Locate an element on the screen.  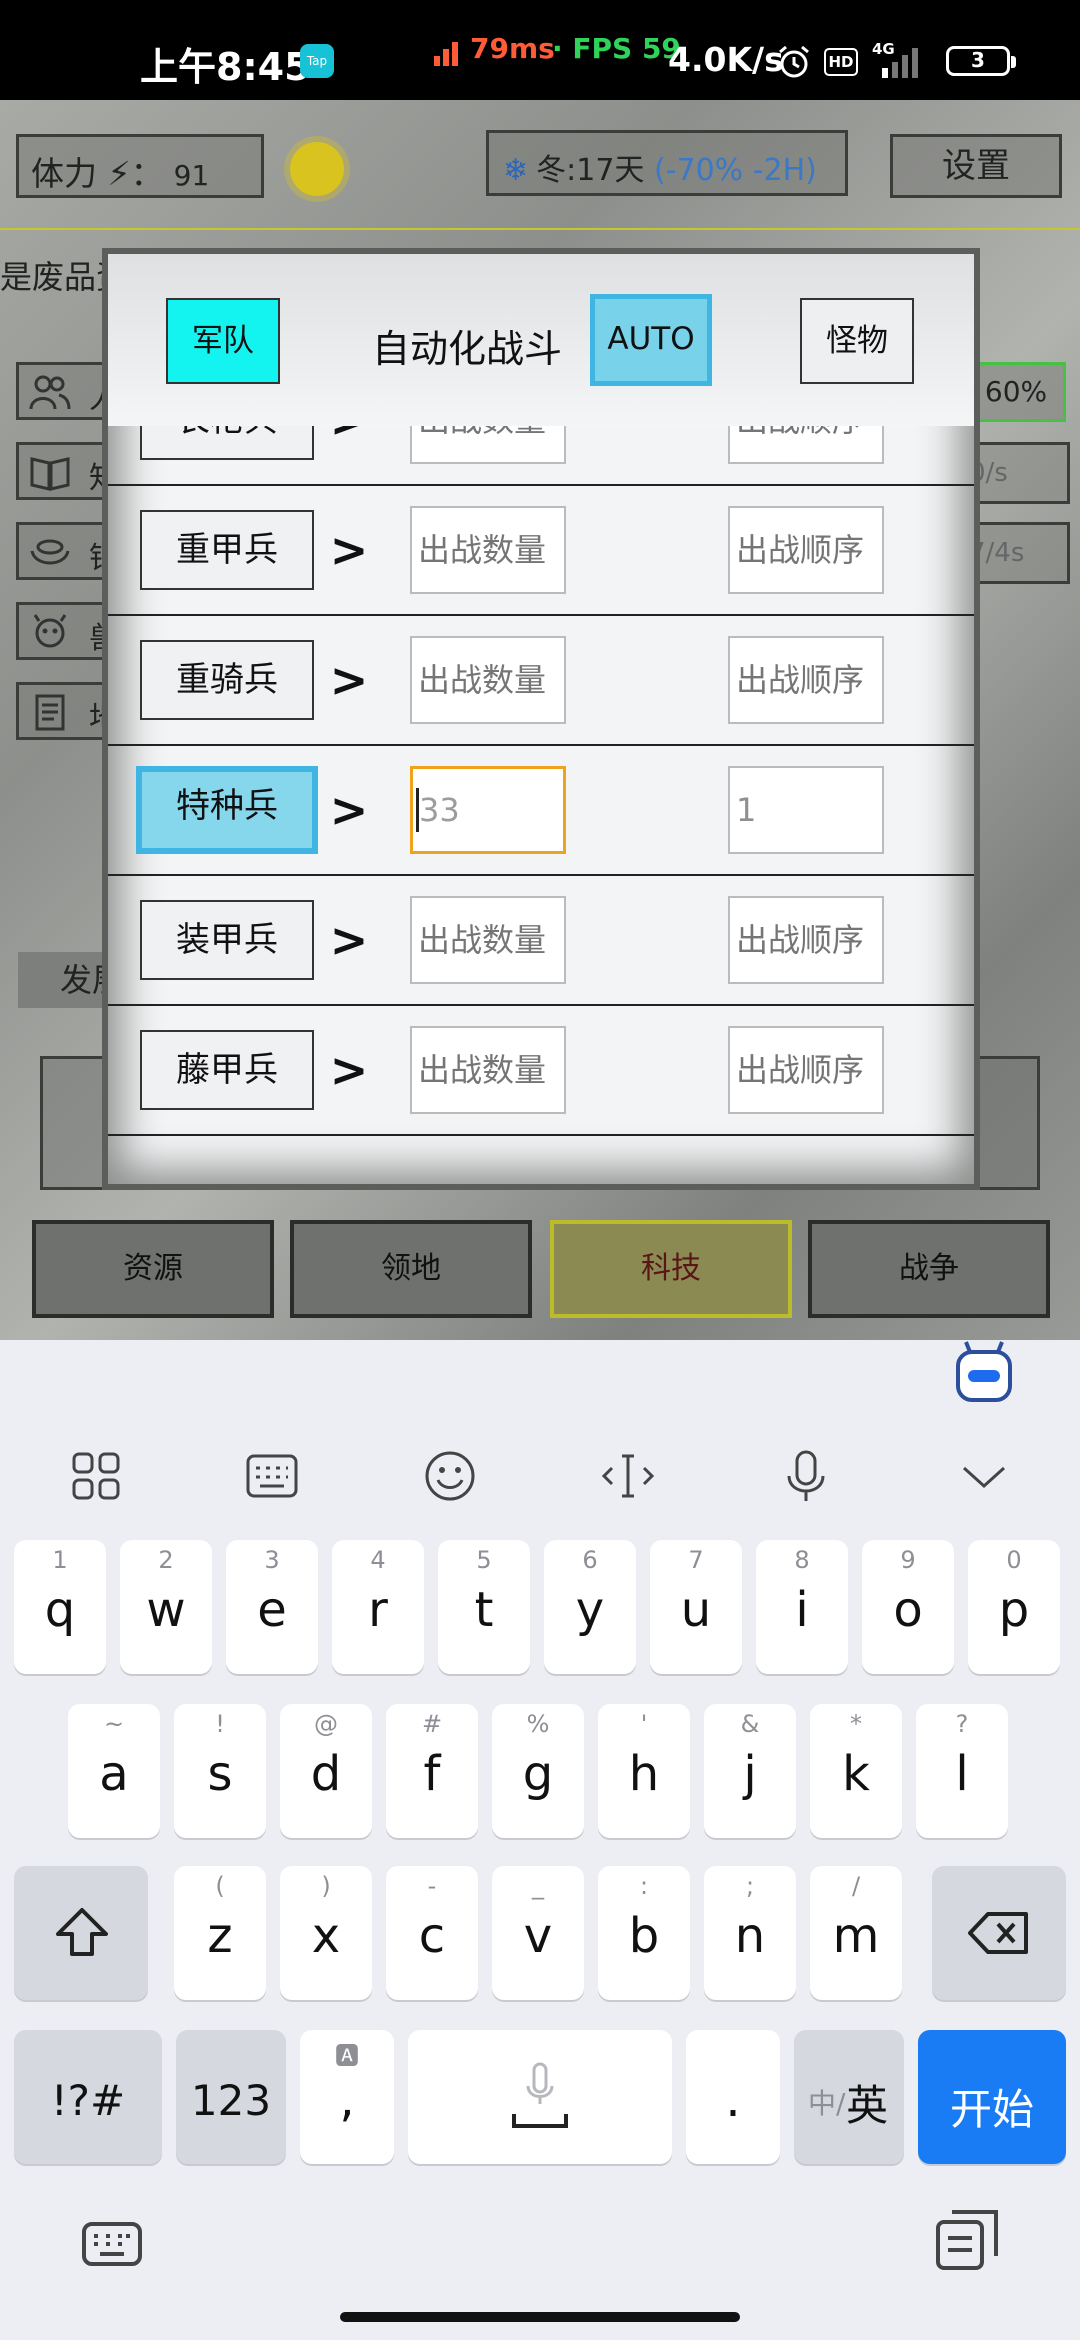
key-c: -c is located at coordinates (432, 1933).